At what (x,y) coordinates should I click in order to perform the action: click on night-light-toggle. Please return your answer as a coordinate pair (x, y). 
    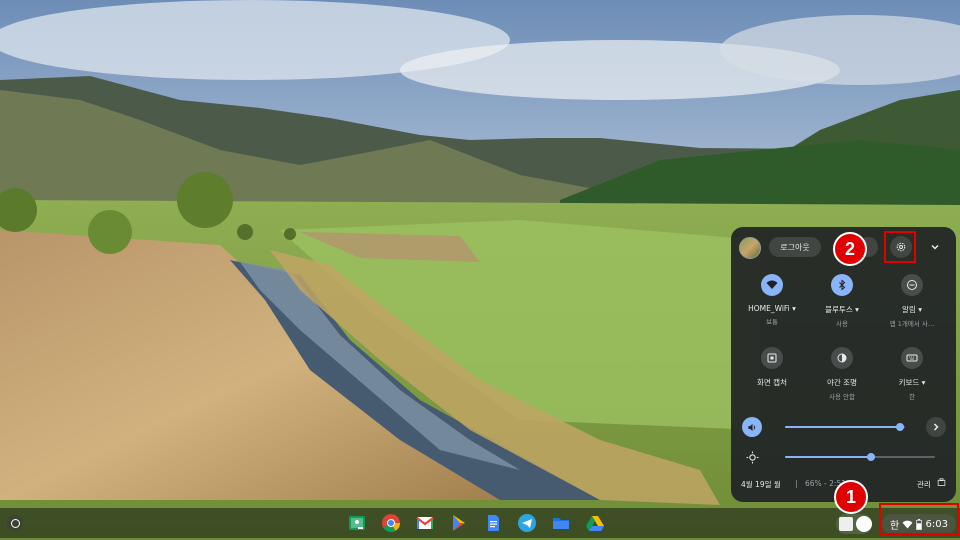
    Looking at the image, I should click on (842, 358).